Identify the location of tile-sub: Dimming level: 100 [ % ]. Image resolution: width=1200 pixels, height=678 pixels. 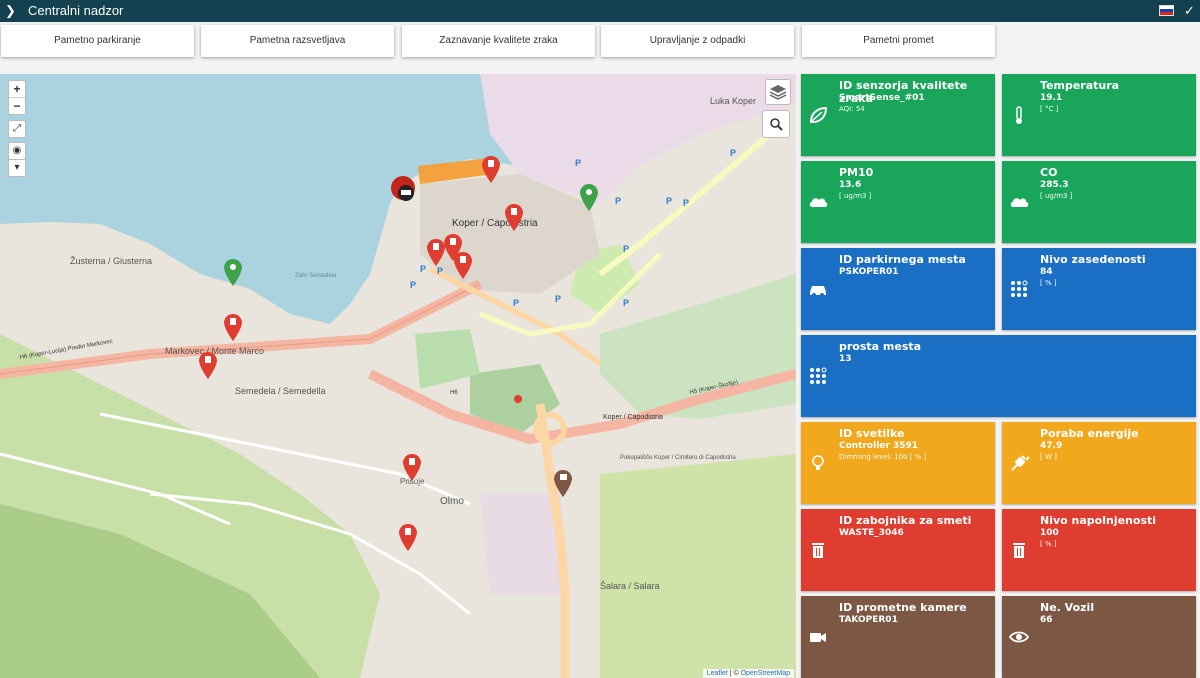
(883, 457).